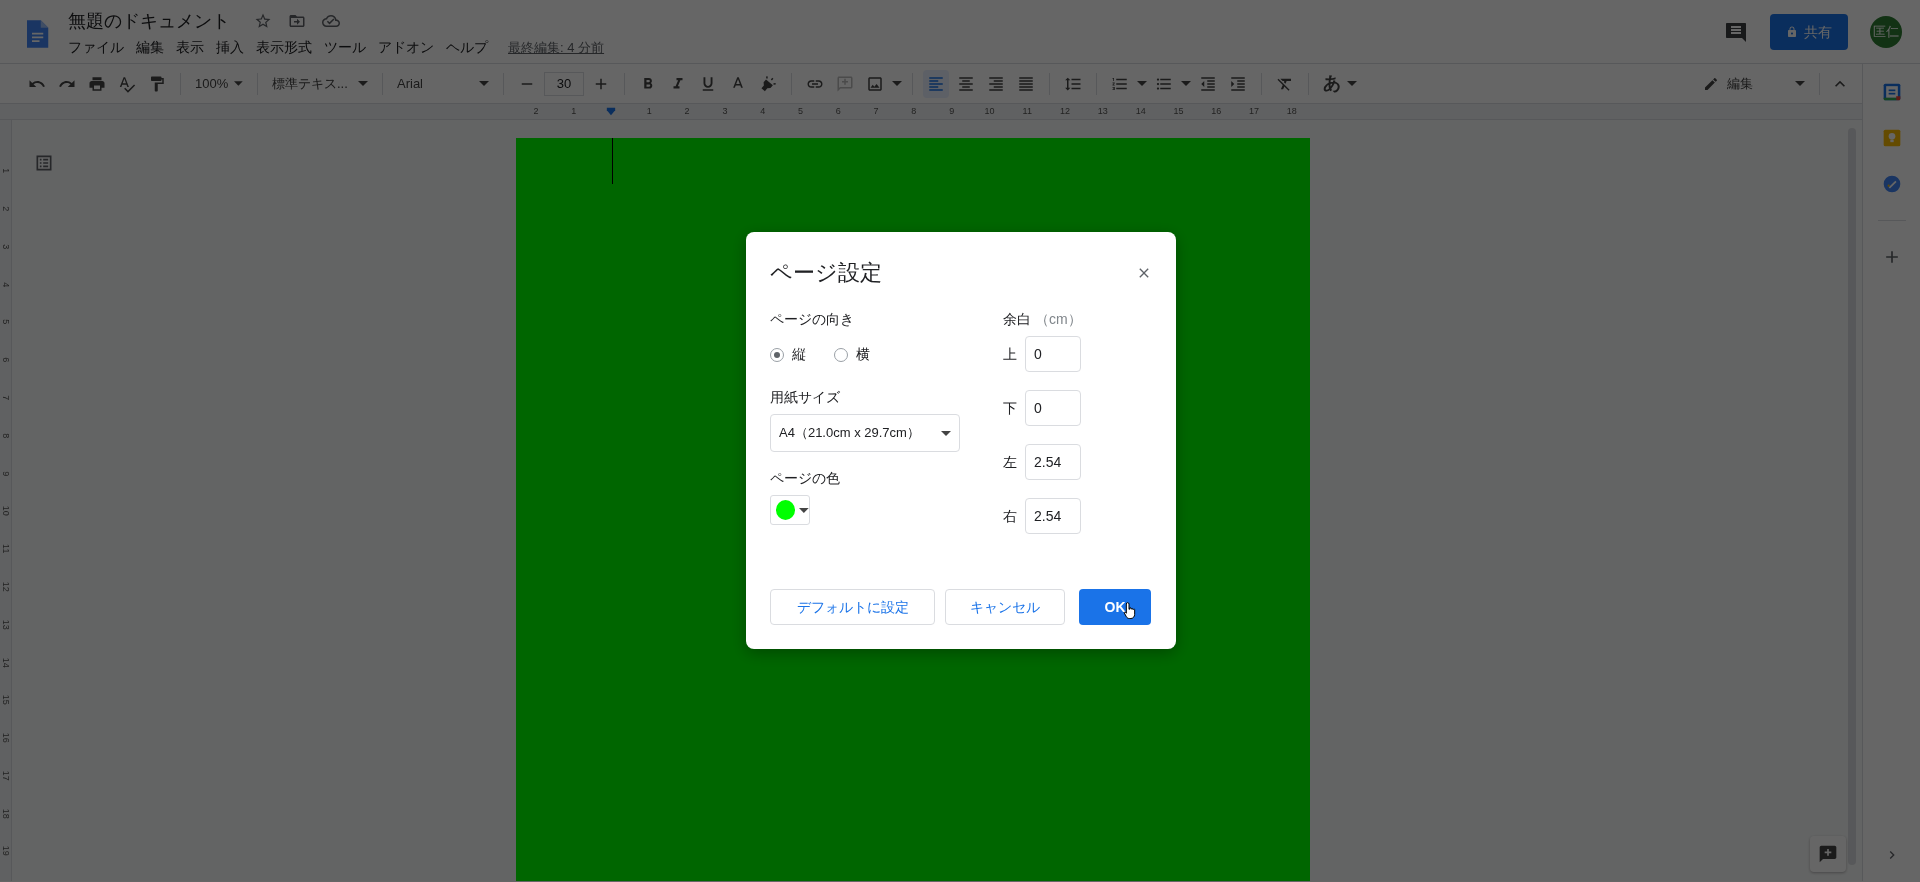 The height and width of the screenshot is (882, 1920). What do you see at coordinates (467, 47) in the screenshot?
I see `menu-item: ヘルプ` at bounding box center [467, 47].